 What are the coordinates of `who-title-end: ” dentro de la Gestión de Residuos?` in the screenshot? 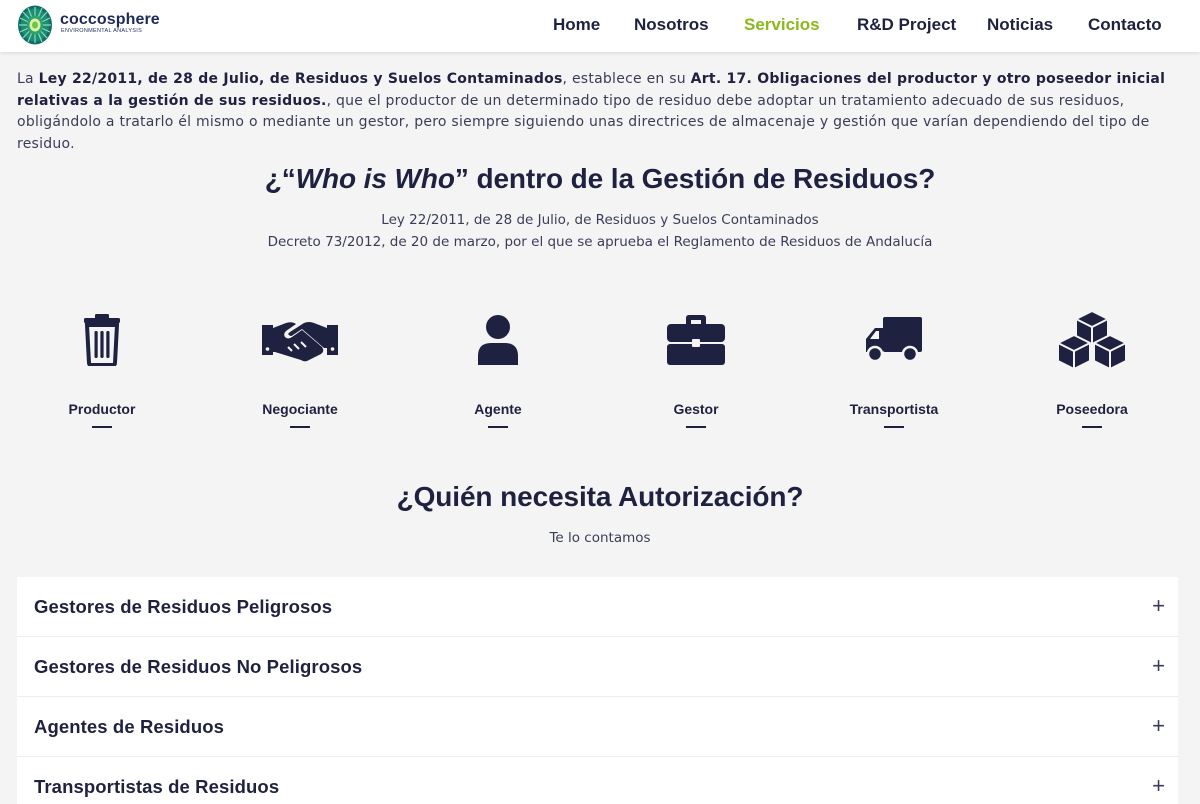 It's located at (695, 178).